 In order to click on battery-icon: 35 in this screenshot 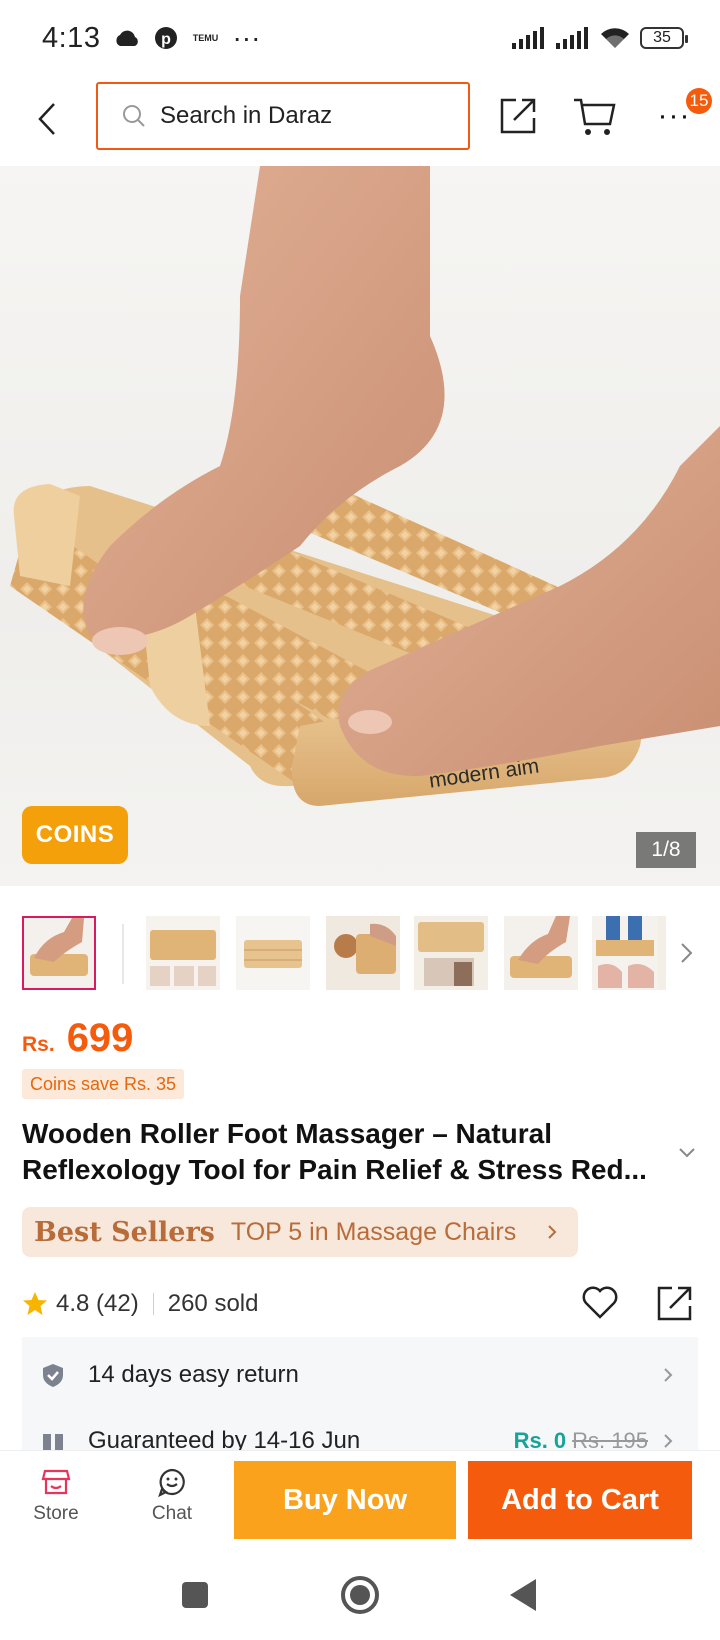, I will do `click(664, 38)`.